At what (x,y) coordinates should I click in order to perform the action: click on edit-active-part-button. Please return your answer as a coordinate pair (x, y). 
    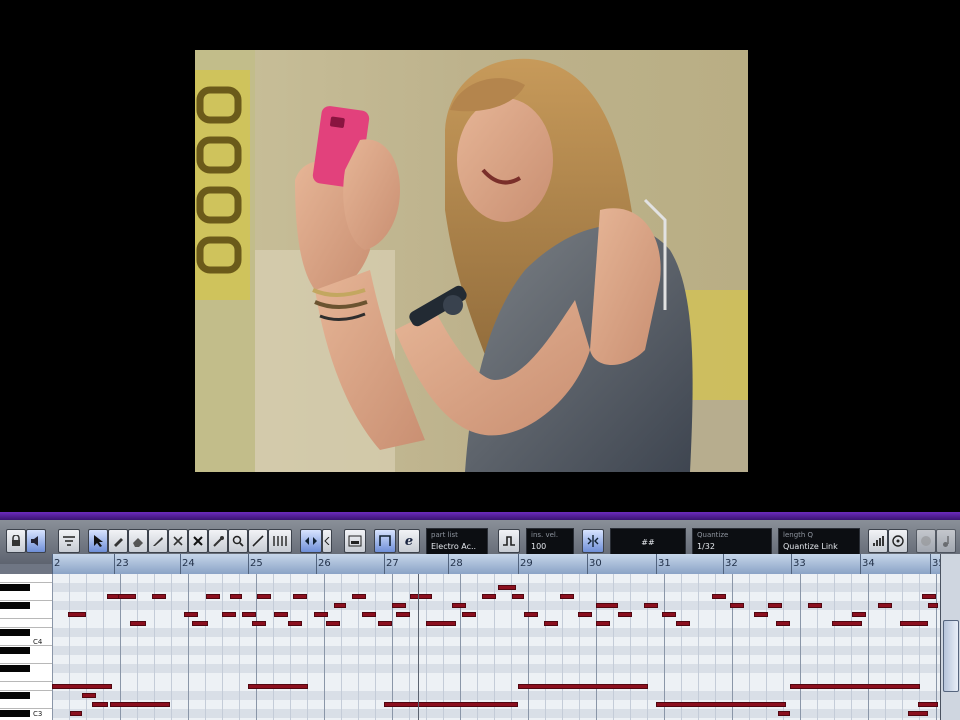
    Looking at the image, I should click on (385, 541).